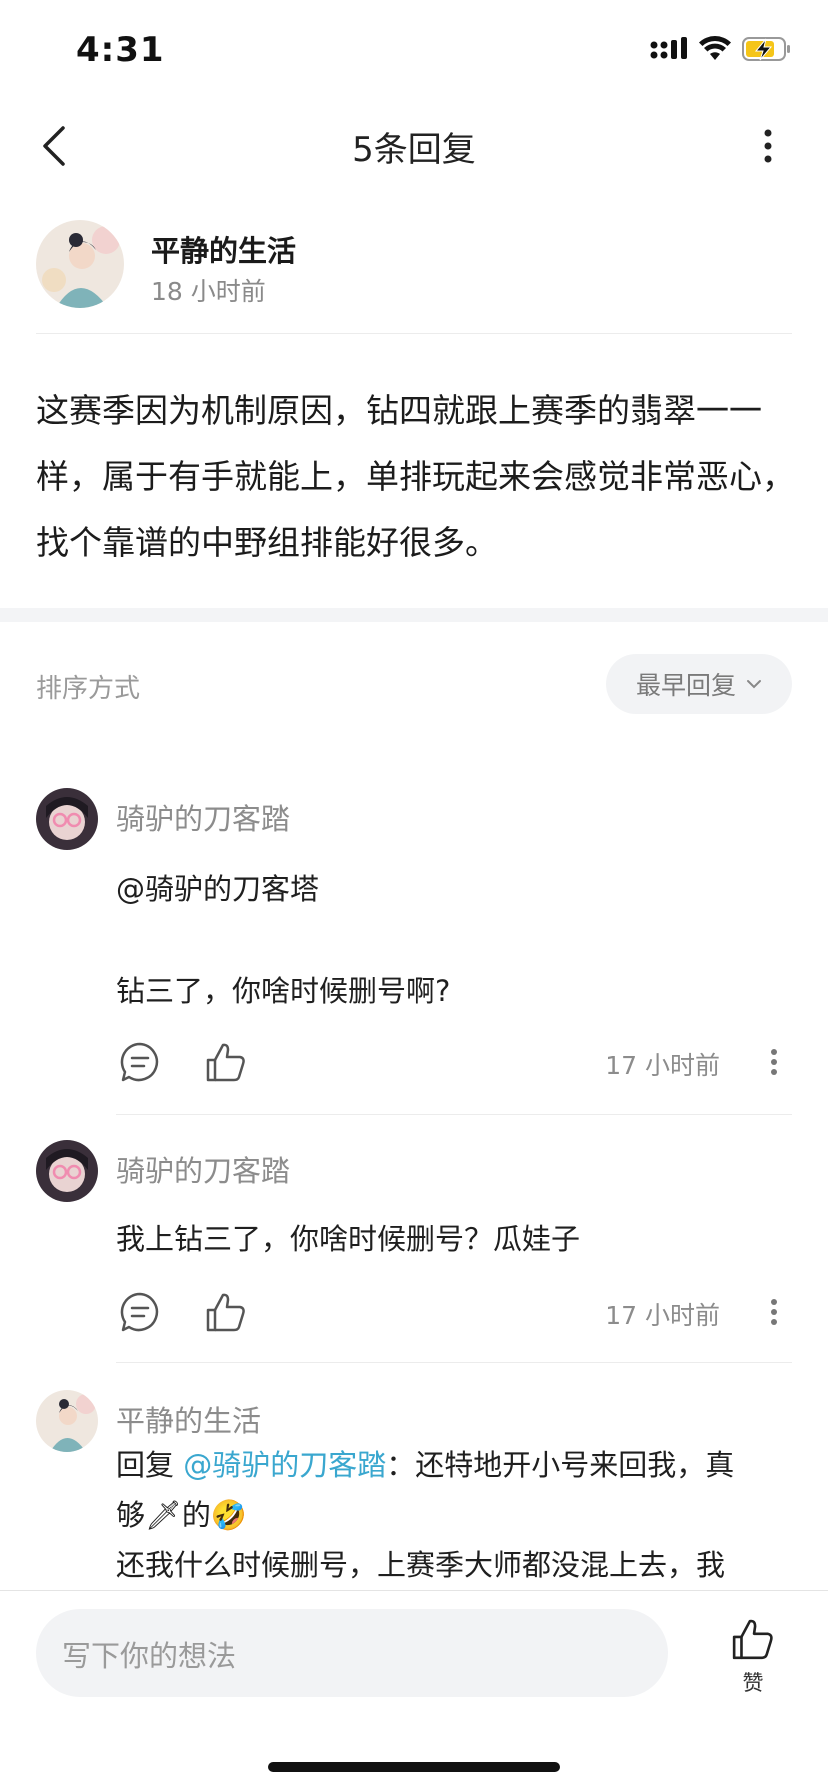 This screenshot has width=828, height=1792. I want to click on battery-charging-icon, so click(766, 49).